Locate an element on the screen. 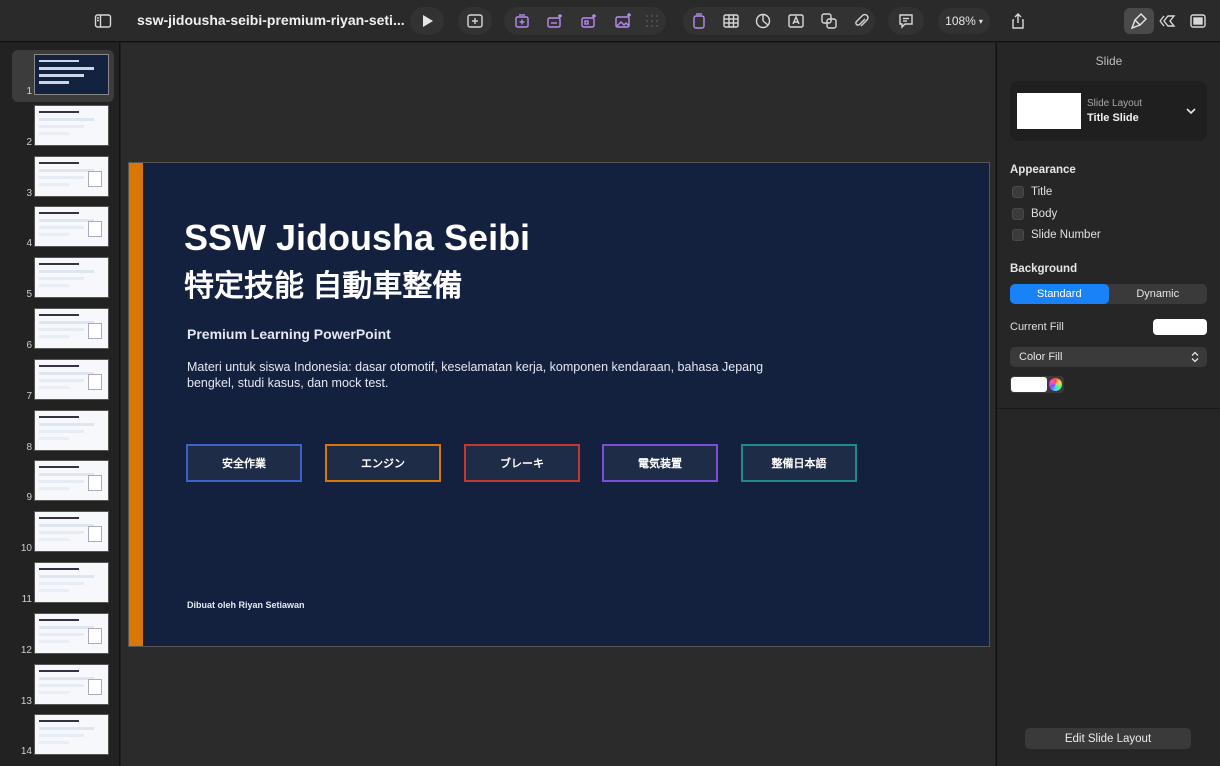 This screenshot has height=766, width=1220. slide-thumbnail-row: 14 is located at coordinates (59, 735).